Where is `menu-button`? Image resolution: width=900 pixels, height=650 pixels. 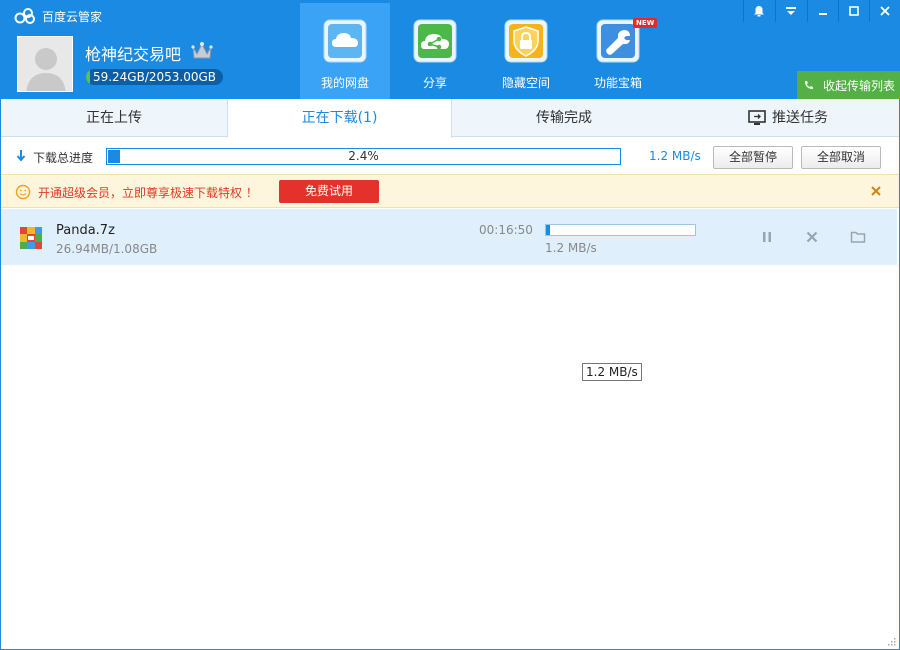
menu-button is located at coordinates (790, 11).